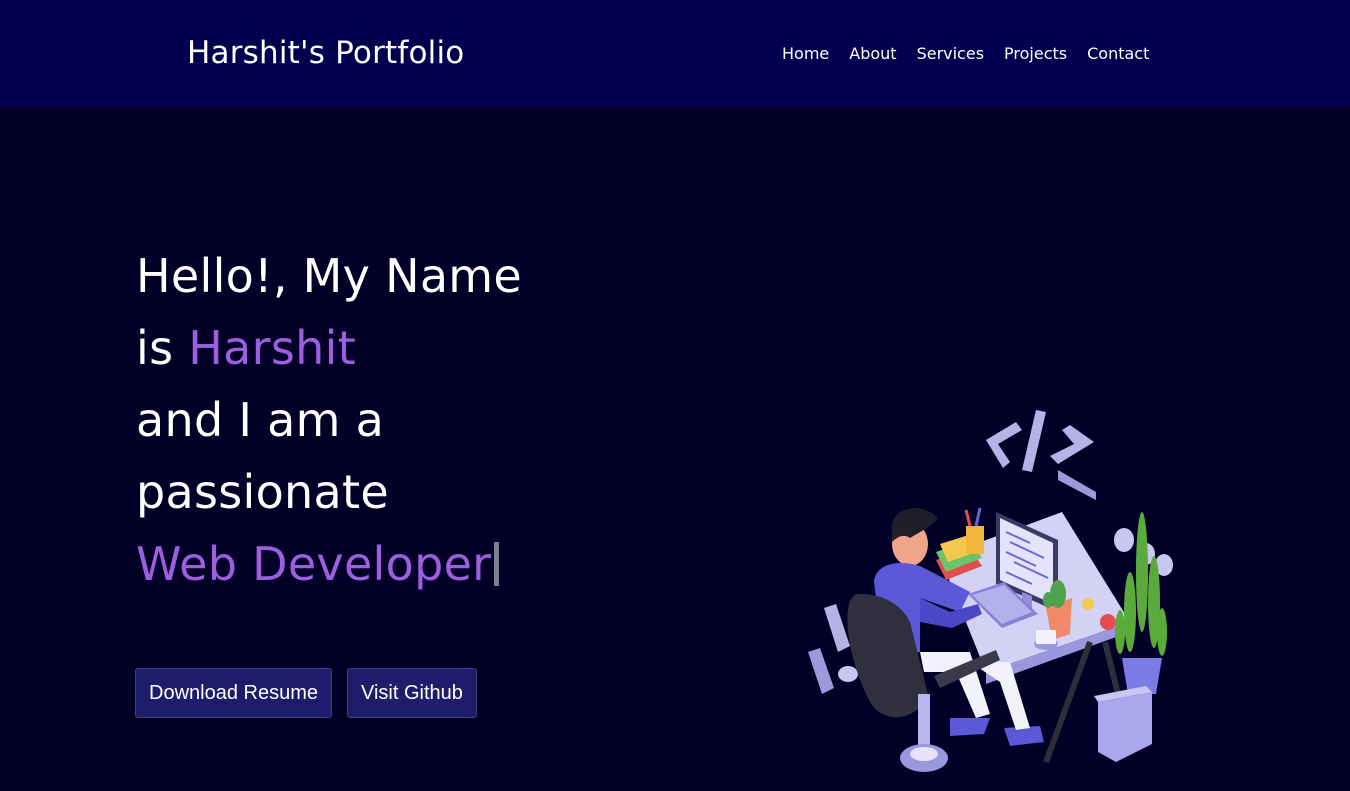  Describe the element at coordinates (162, 348) in the screenshot. I see `hero-line-prefix: is` at that location.